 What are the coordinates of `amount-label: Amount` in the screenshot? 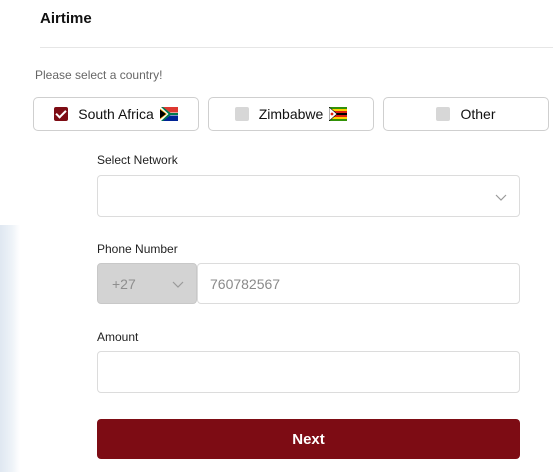 It's located at (118, 337).